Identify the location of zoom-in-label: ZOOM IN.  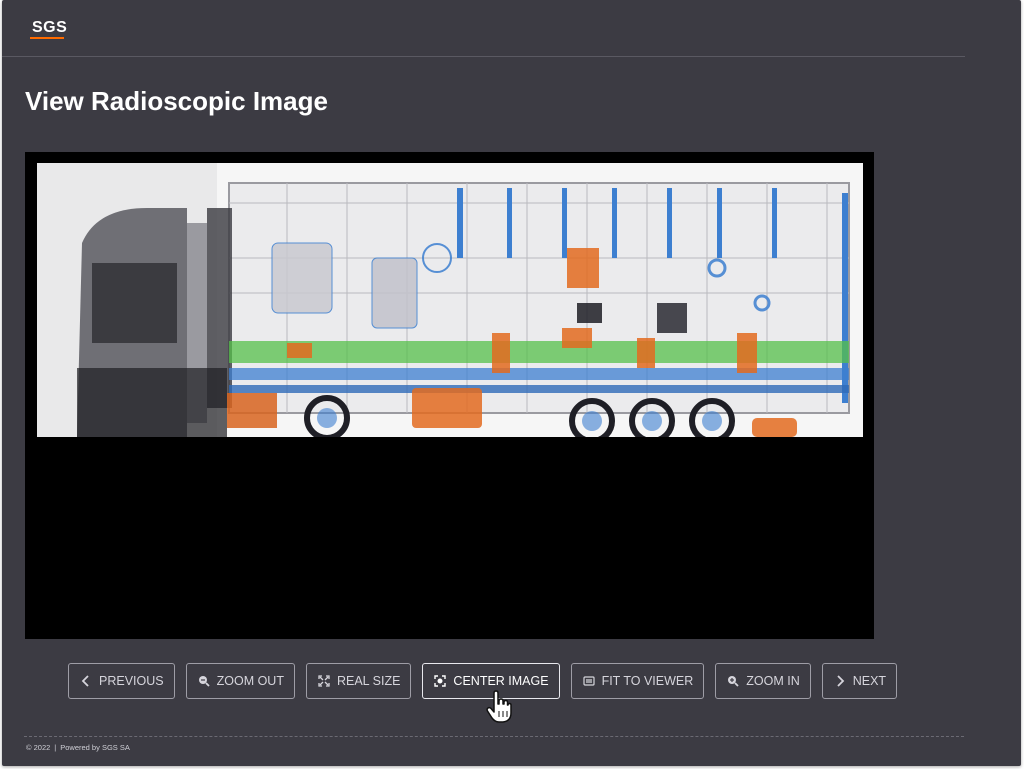
(773, 681).